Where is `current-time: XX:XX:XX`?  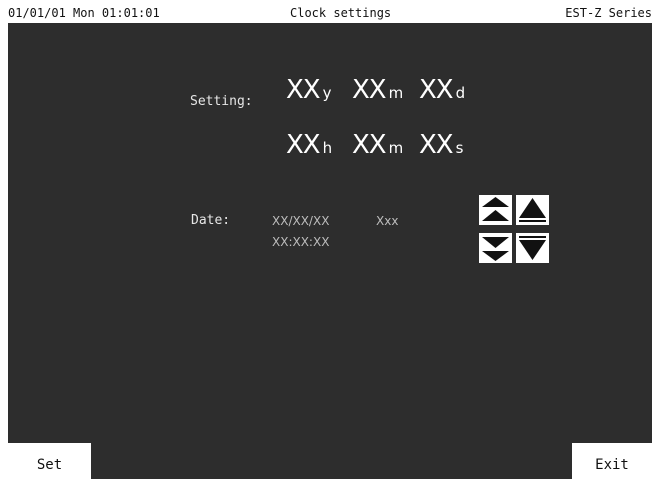
current-time: XX:XX:XX is located at coordinates (301, 242).